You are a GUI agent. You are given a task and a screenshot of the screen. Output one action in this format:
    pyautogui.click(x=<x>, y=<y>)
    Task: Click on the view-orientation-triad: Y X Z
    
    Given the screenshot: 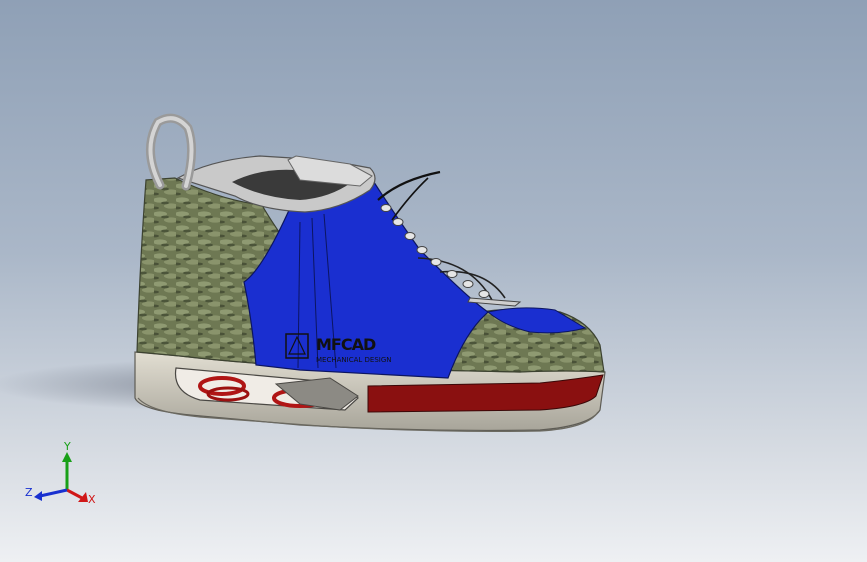 What is the action you would take?
    pyautogui.click(x=60, y=473)
    